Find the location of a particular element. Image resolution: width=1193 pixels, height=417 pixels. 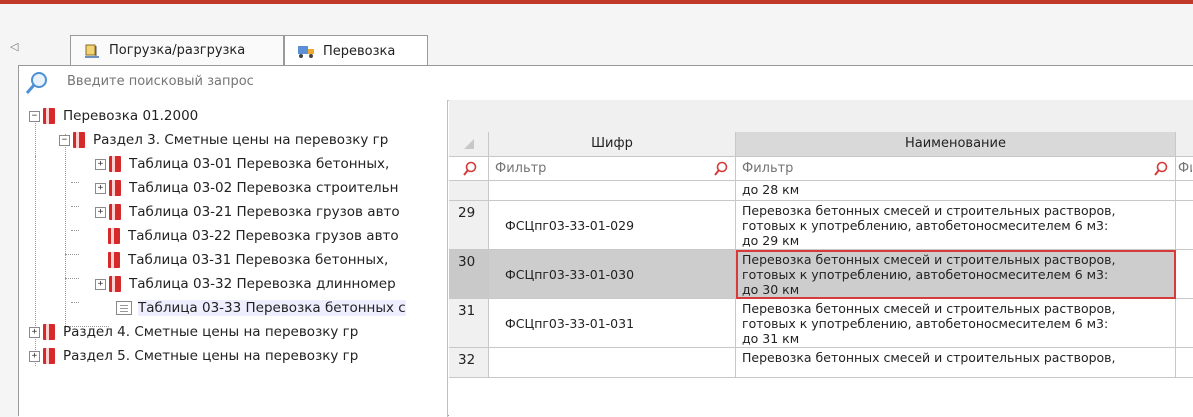

tree-node-label: Таблица 03-33 Перевозка бетонных с is located at coordinates (272, 308).